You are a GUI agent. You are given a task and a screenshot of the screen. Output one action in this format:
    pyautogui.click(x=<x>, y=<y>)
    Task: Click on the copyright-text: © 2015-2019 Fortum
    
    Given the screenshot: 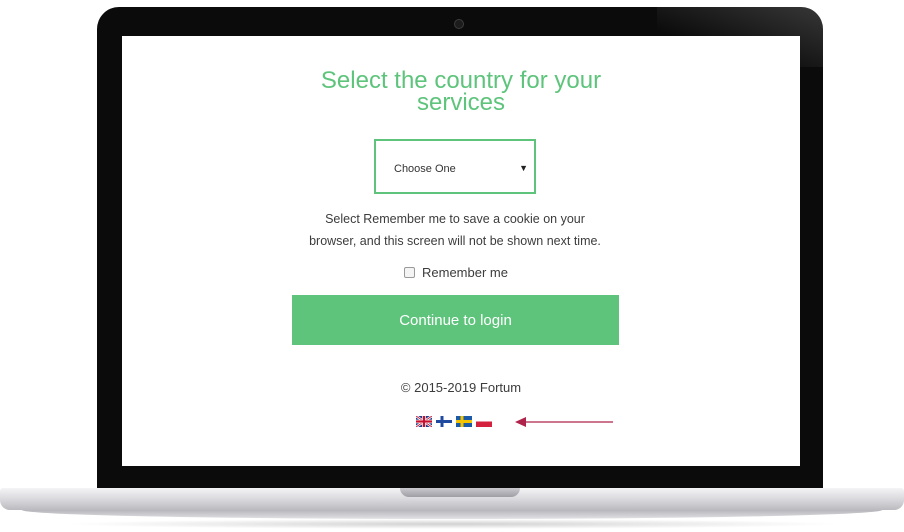 What is the action you would take?
    pyautogui.click(x=461, y=387)
    